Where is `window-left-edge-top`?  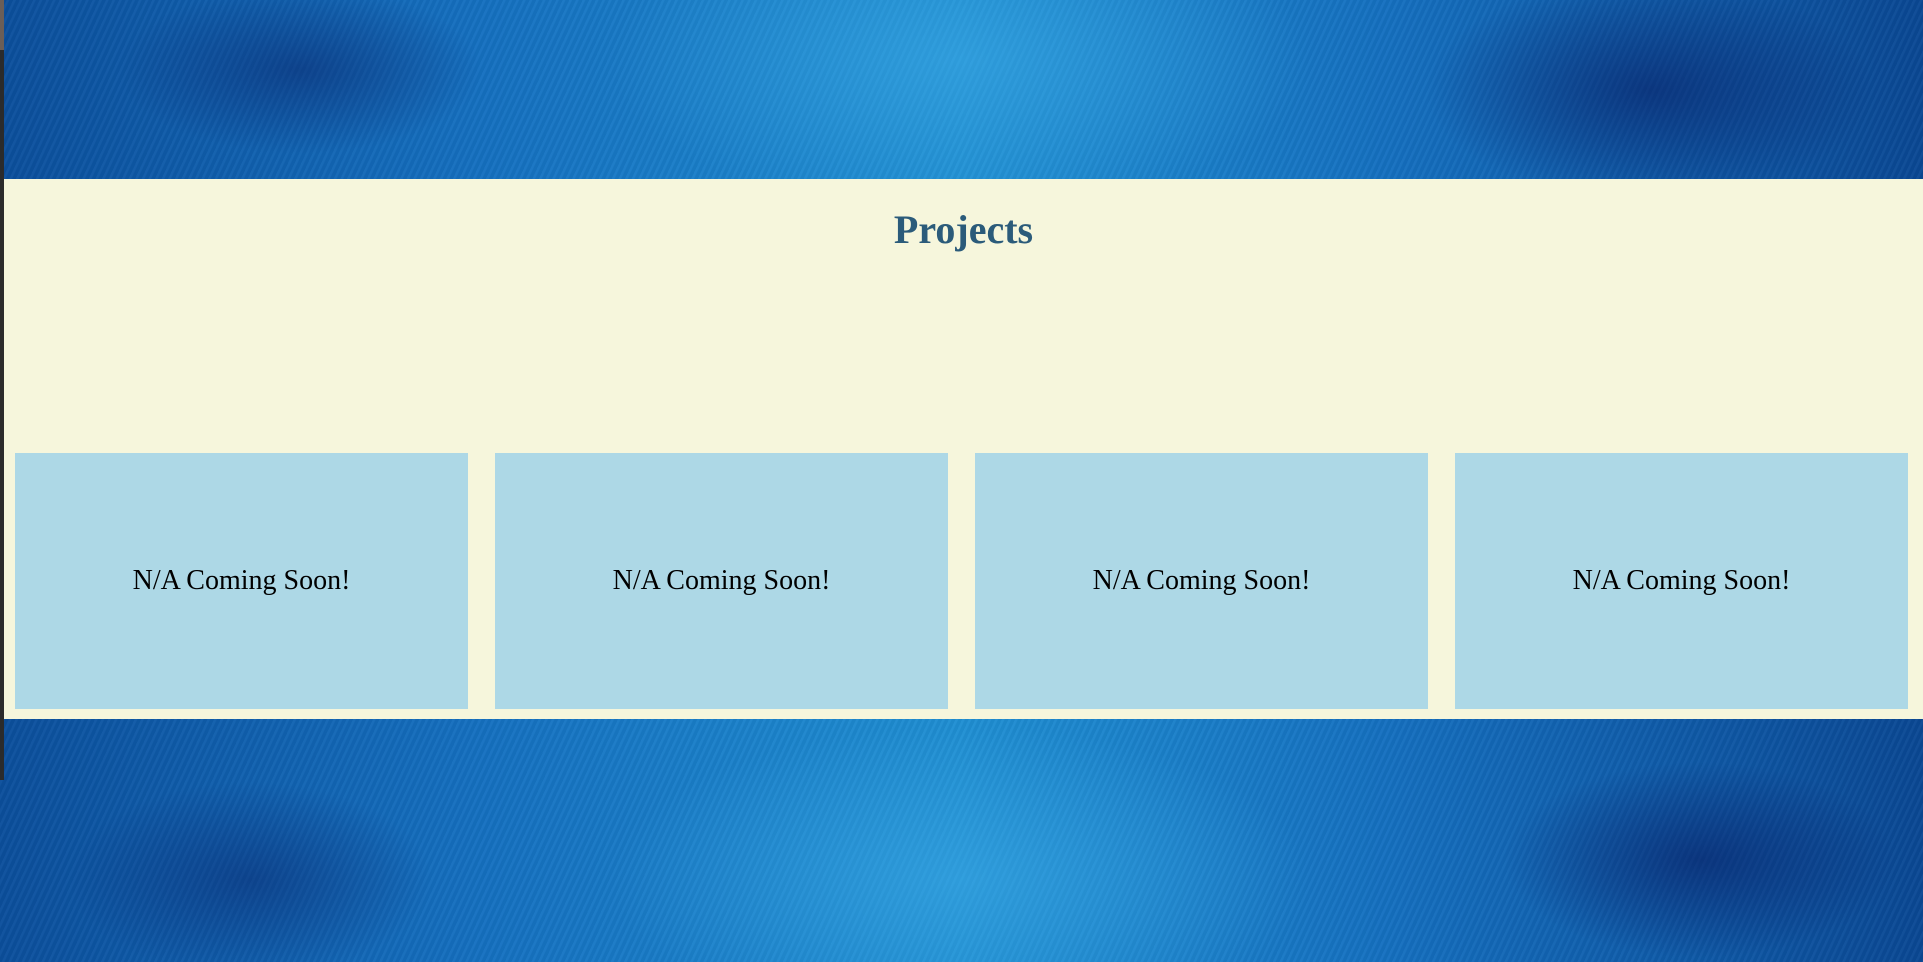
window-left-edge-top is located at coordinates (2, 25).